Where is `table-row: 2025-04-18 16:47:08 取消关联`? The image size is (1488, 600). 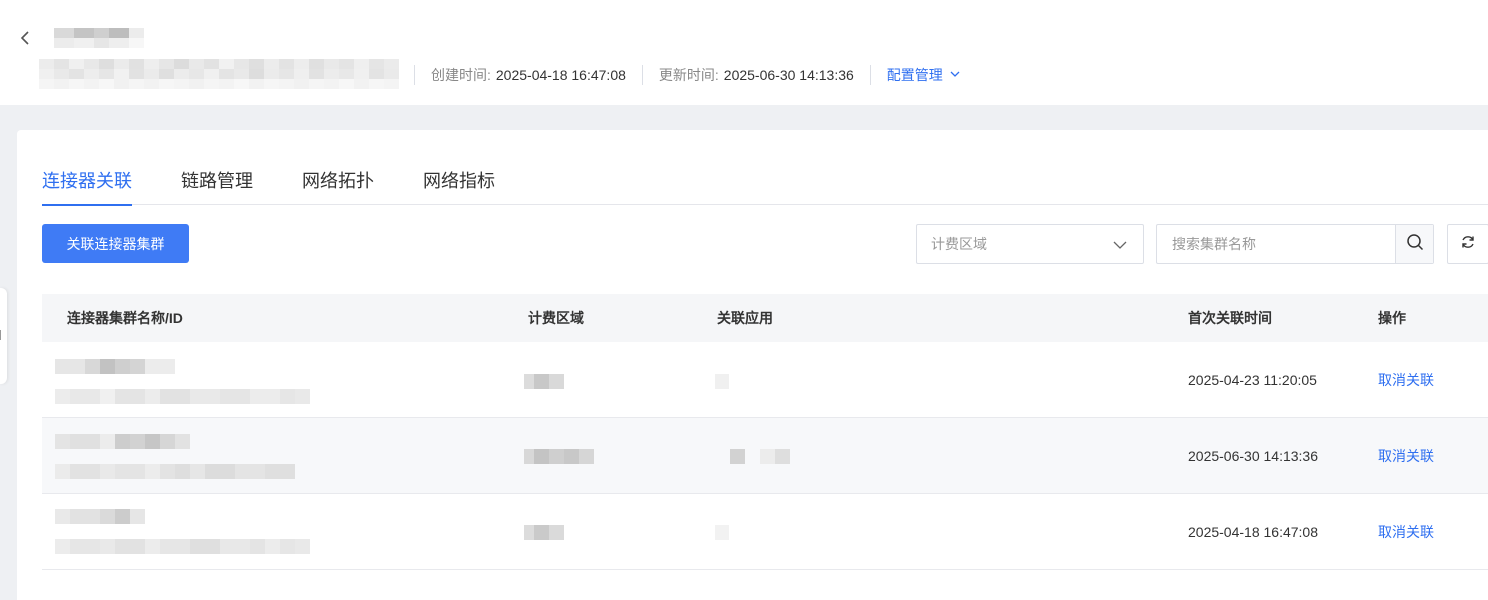 table-row: 2025-04-18 16:47:08 取消关联 is located at coordinates (765, 532).